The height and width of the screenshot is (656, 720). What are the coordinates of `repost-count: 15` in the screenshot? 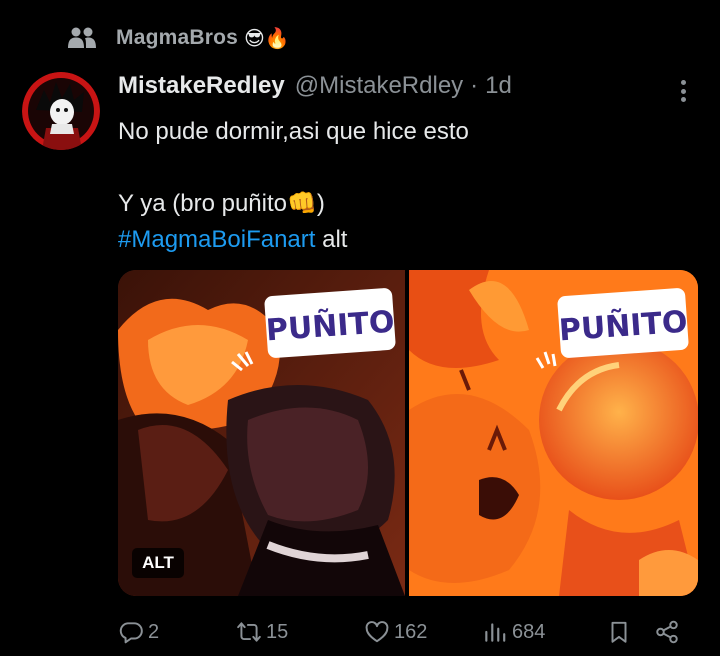 It's located at (277, 631).